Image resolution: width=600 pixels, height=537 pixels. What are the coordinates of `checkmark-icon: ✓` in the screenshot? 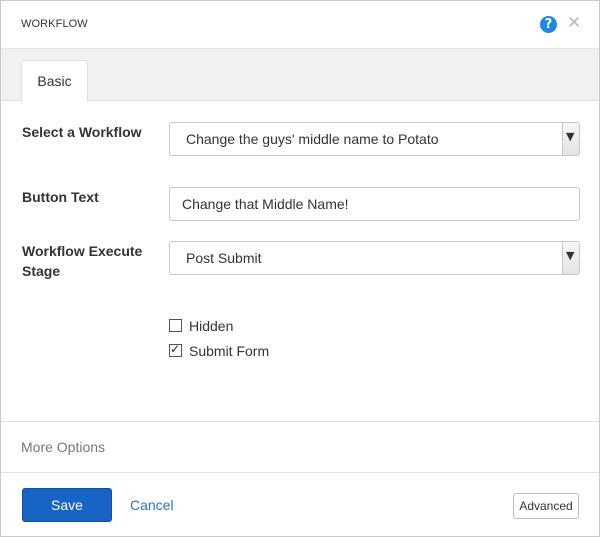 It's located at (175, 349).